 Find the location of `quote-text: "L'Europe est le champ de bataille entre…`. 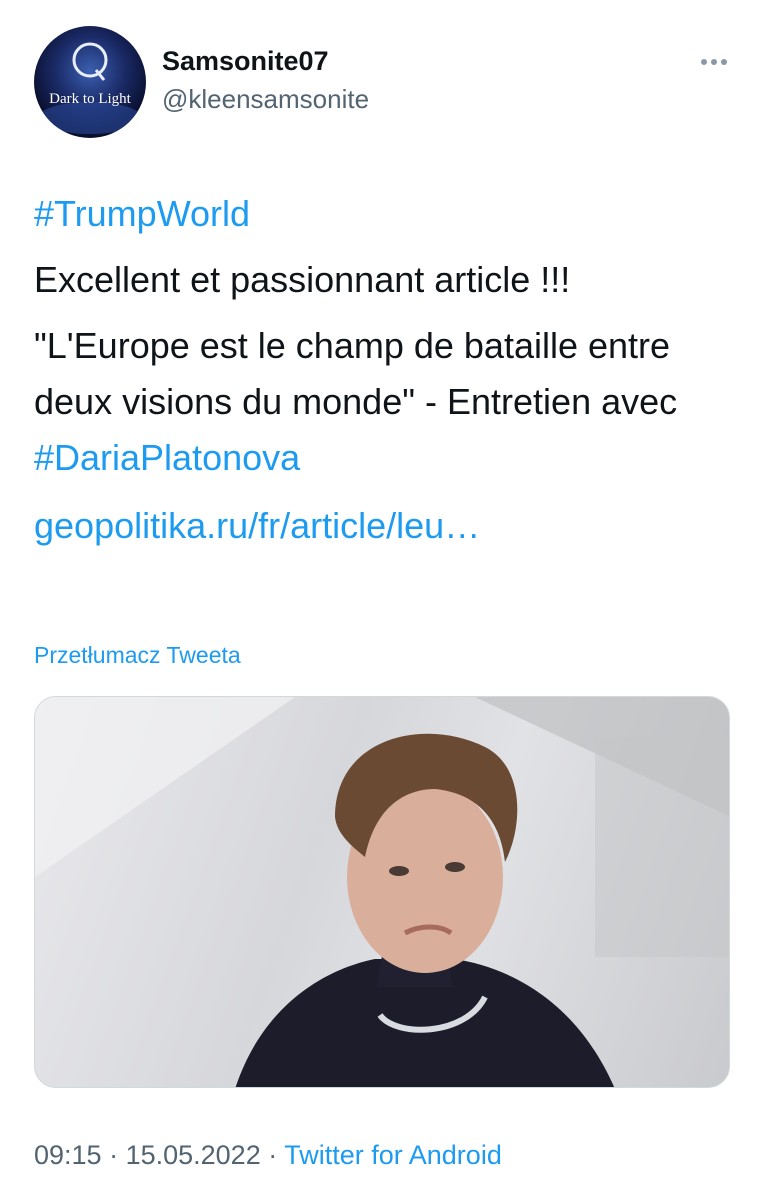

quote-text: "L'Europe est le champ de bataille entre… is located at coordinates (356, 373).